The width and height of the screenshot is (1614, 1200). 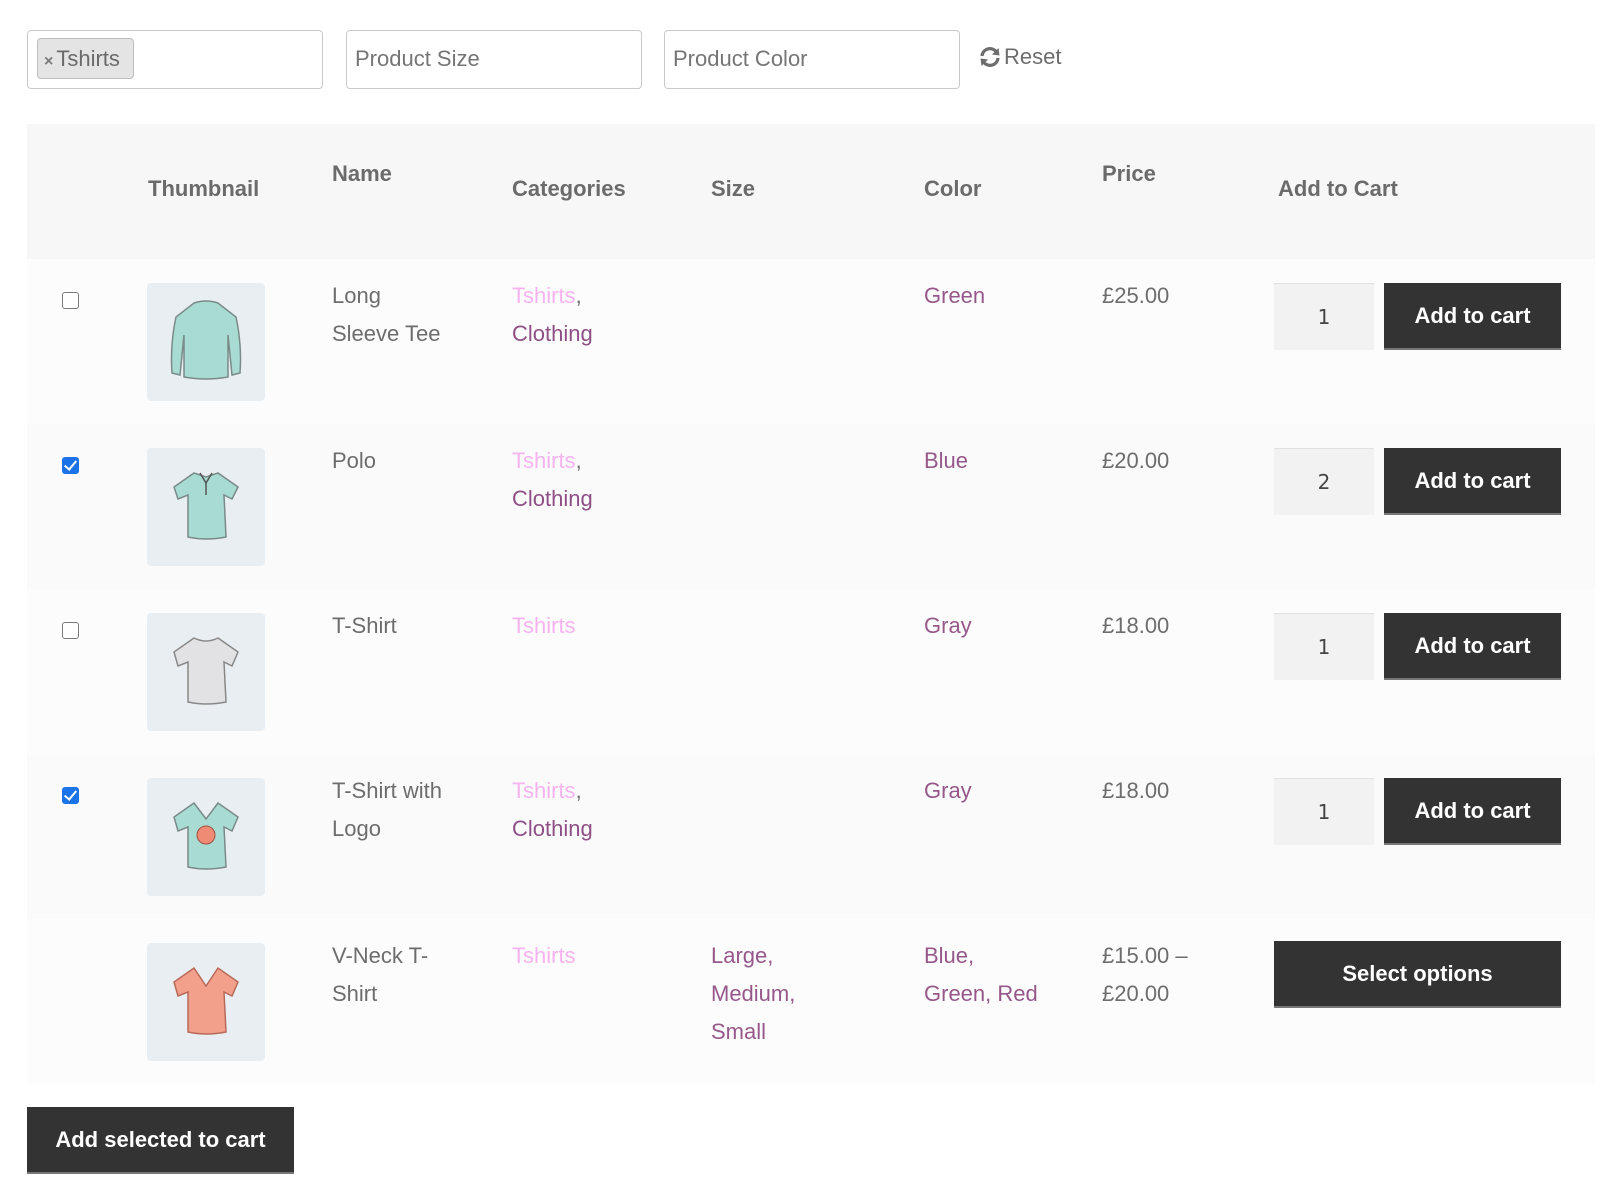 I want to click on product-name-line: Polo, so click(x=354, y=460).